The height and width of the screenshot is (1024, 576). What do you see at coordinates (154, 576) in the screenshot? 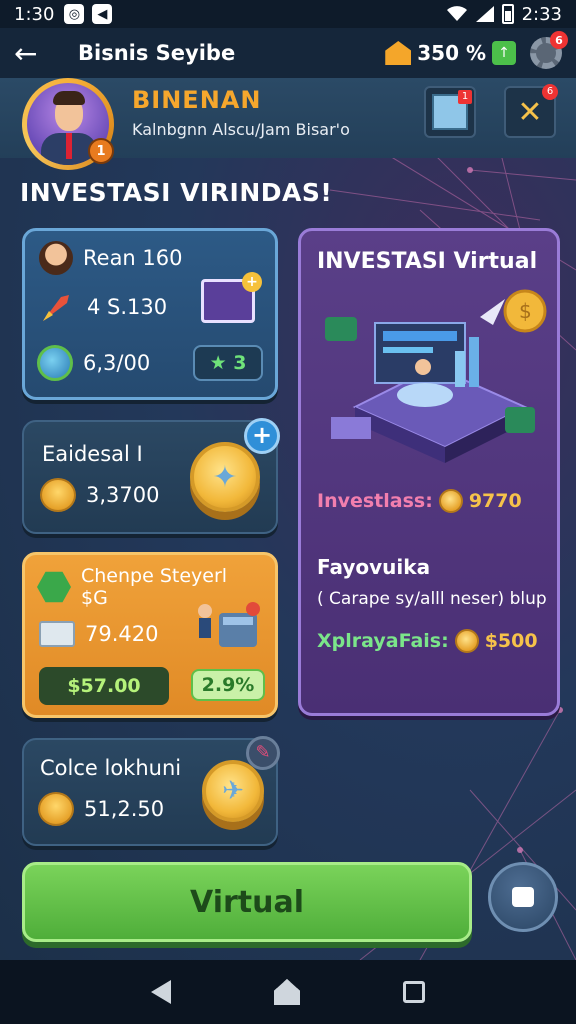
I see `card3-title: Chenpe Steyerl` at bounding box center [154, 576].